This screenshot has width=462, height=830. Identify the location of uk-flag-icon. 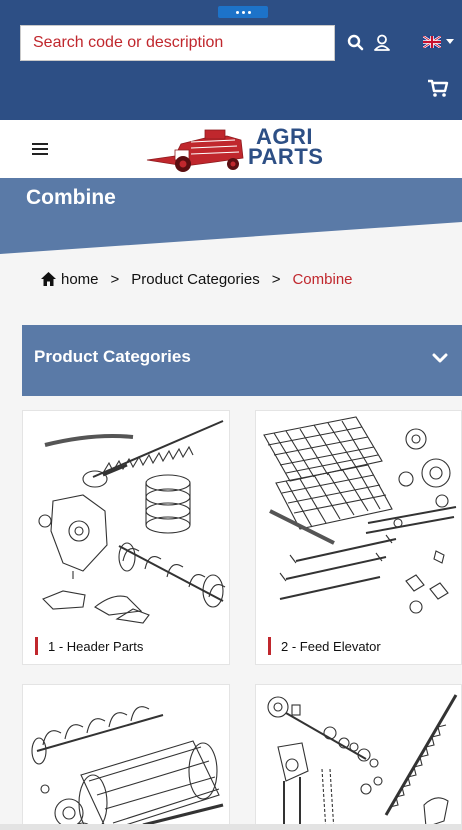
(432, 42).